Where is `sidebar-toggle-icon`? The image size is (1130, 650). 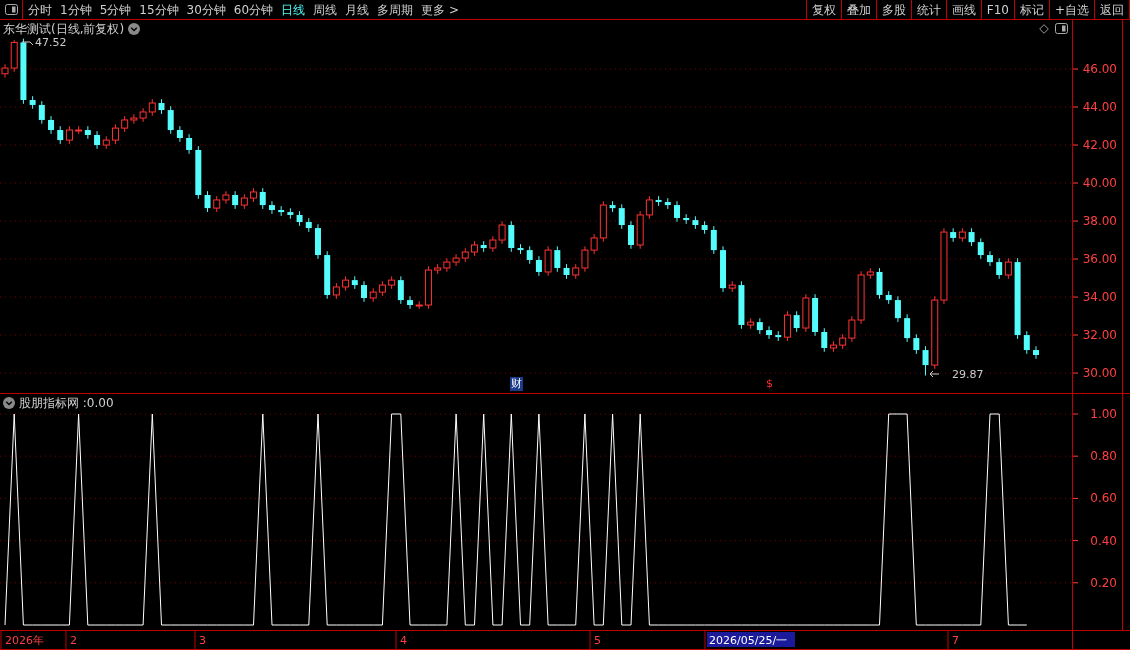 sidebar-toggle-icon is located at coordinates (11, 9).